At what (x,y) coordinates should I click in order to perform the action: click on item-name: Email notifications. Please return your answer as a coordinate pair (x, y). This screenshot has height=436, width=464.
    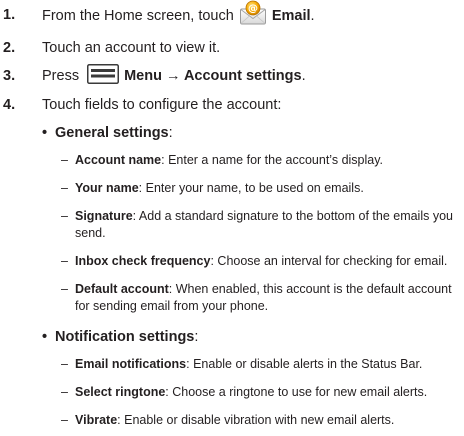
    Looking at the image, I should click on (131, 364).